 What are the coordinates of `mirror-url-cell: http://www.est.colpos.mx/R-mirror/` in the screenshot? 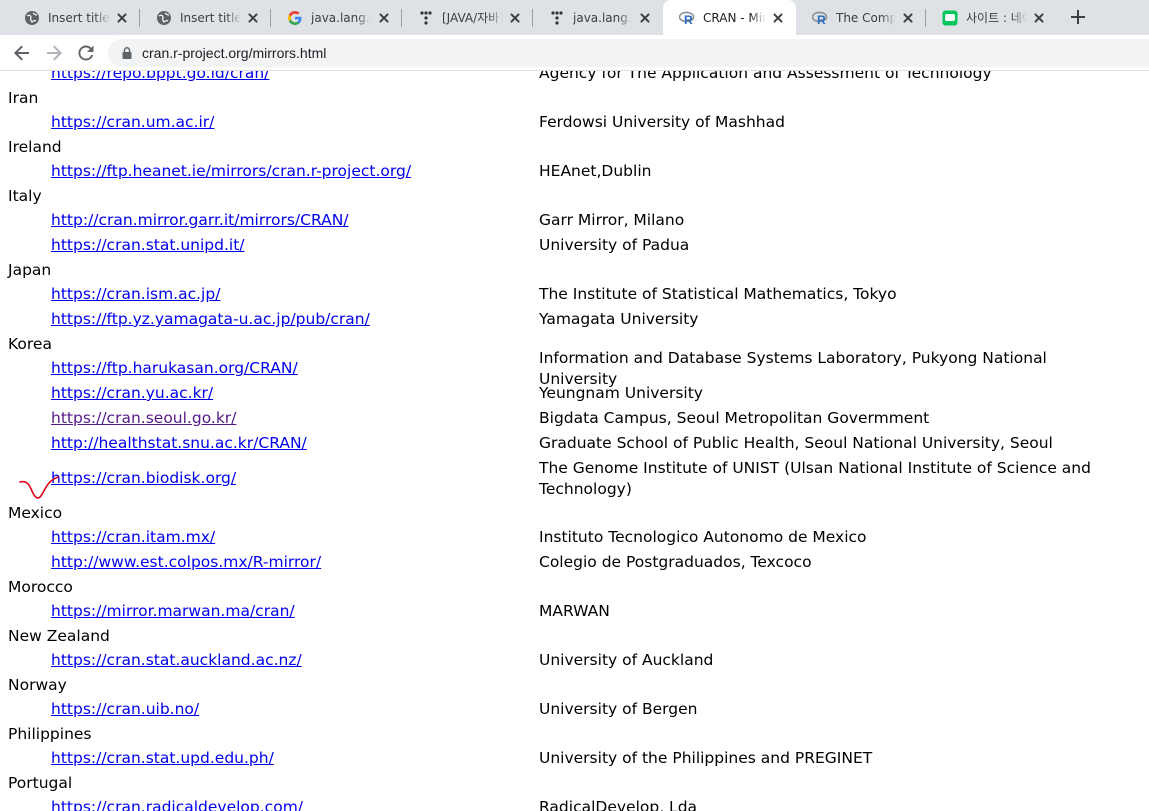 It's located at (273, 562).